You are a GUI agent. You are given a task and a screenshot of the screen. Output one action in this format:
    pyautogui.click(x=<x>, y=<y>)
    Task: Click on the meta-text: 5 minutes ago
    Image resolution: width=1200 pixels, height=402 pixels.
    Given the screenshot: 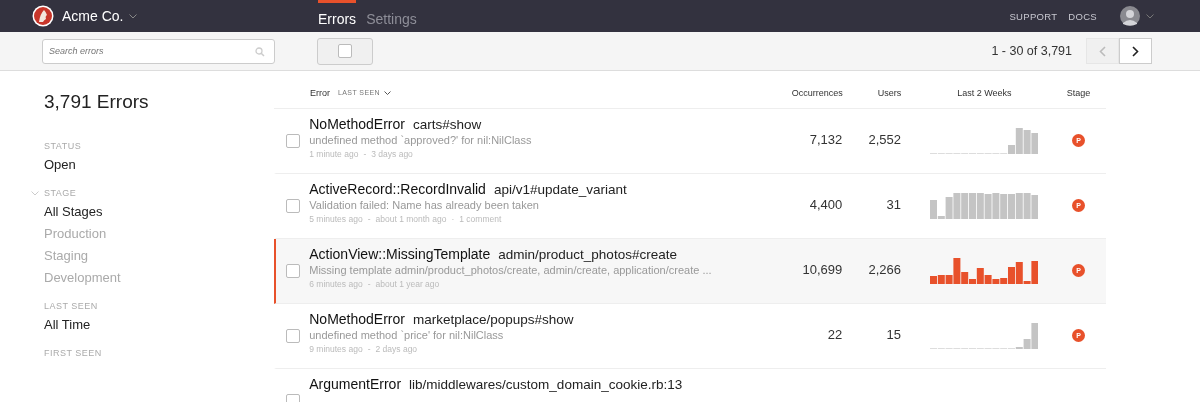 What is the action you would take?
    pyautogui.click(x=336, y=219)
    